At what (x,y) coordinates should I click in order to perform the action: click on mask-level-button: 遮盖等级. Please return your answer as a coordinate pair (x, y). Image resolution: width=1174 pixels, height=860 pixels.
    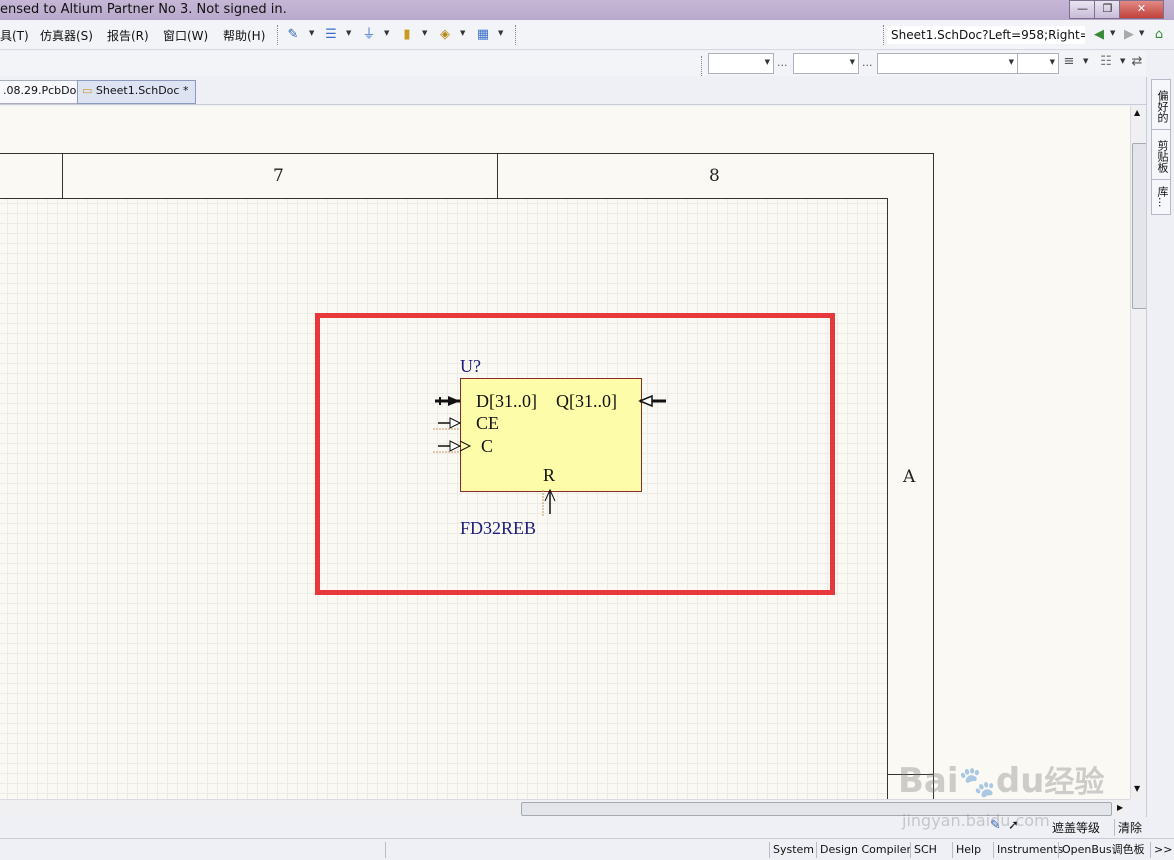
    Looking at the image, I should click on (1076, 827).